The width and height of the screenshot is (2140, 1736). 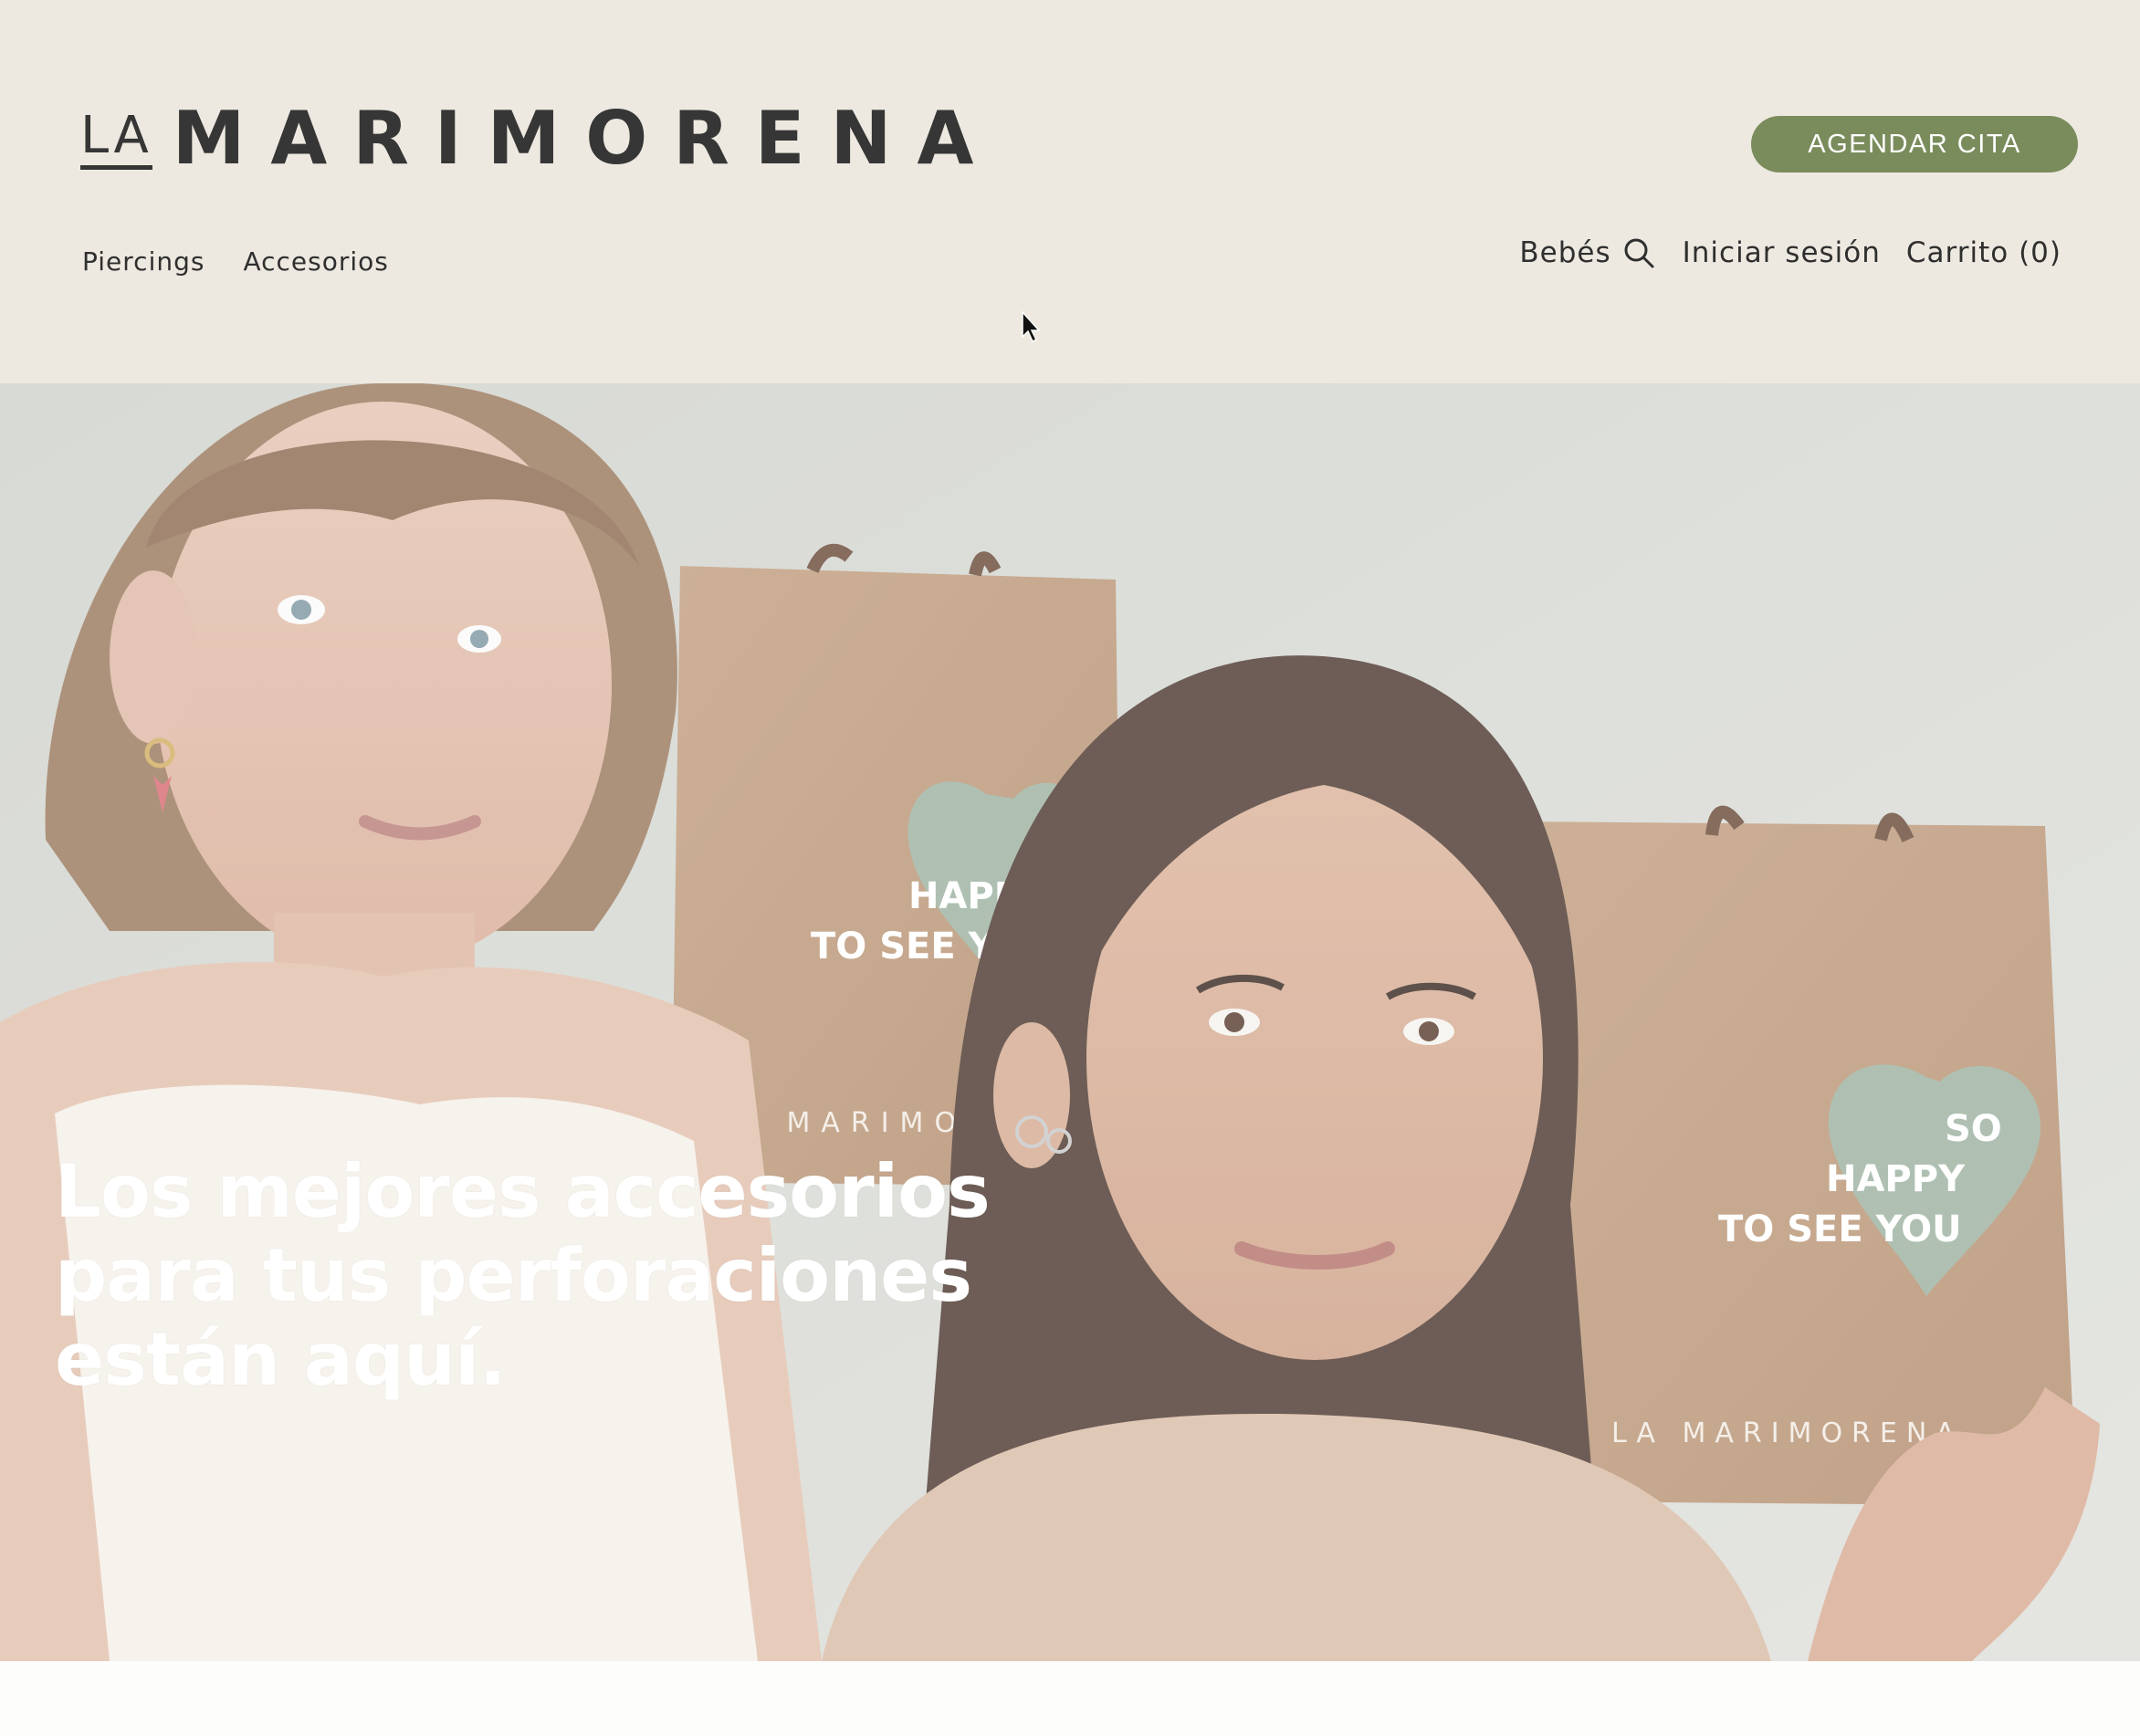 What do you see at coordinates (236, 261) in the screenshot?
I see `main-nav: Piercings Accesorios` at bounding box center [236, 261].